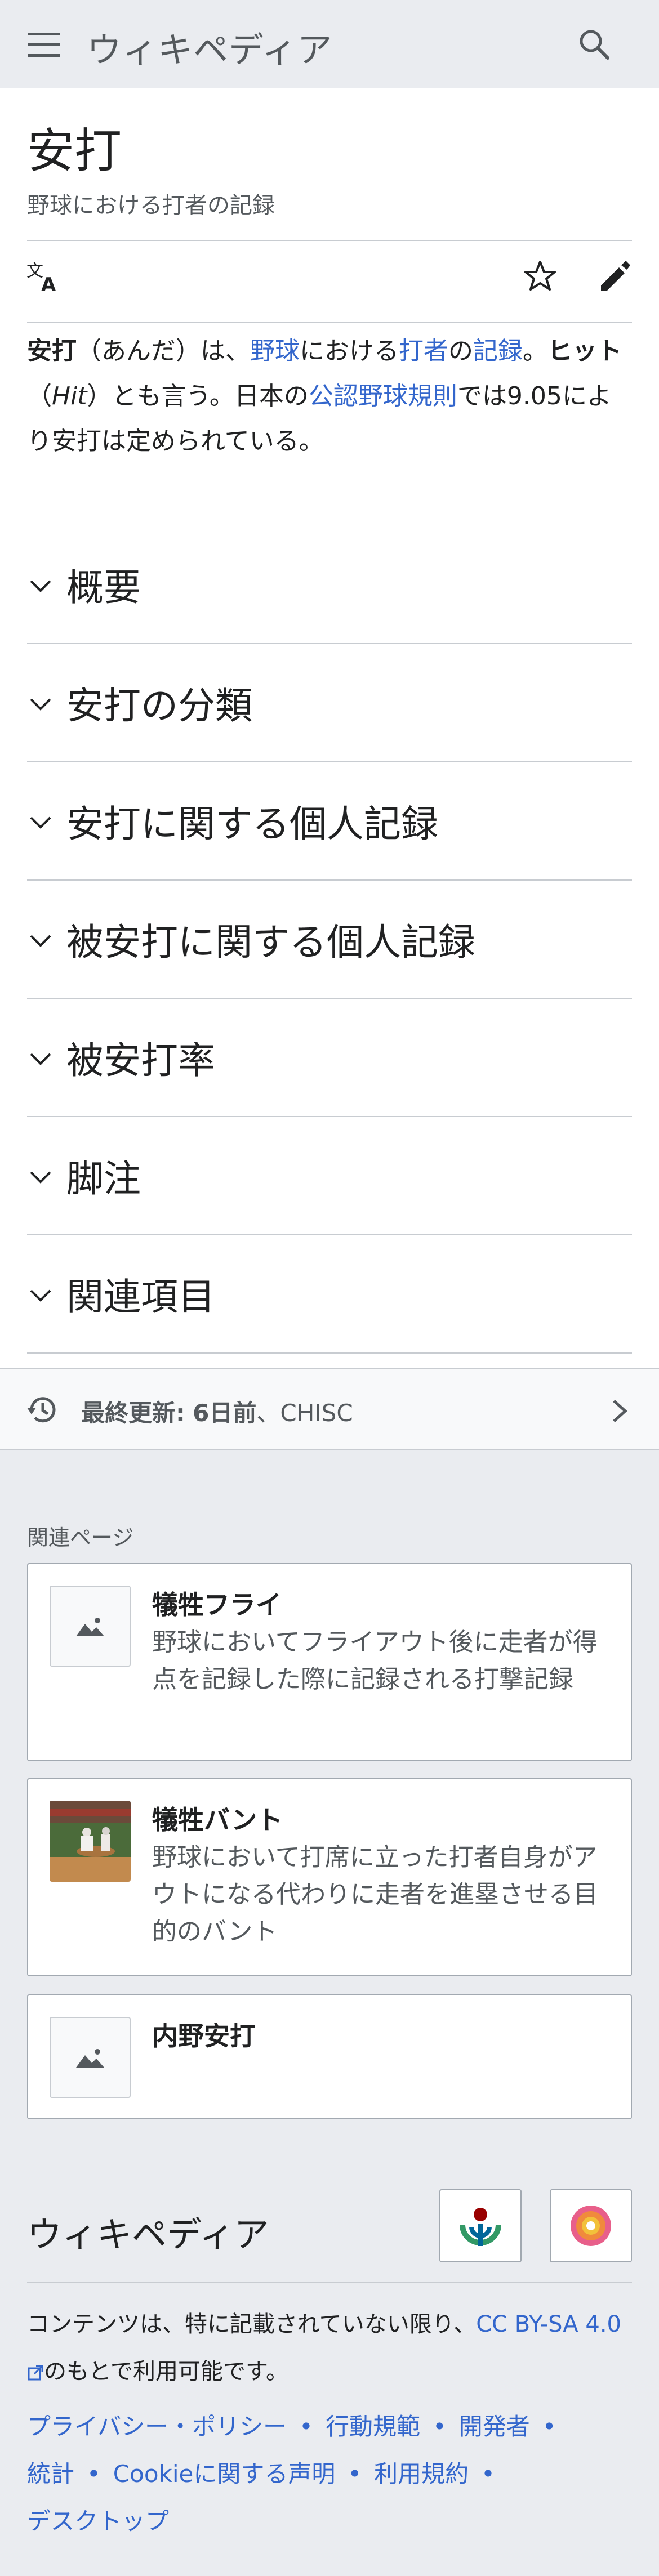  I want to click on hamburger-icon, so click(44, 45).